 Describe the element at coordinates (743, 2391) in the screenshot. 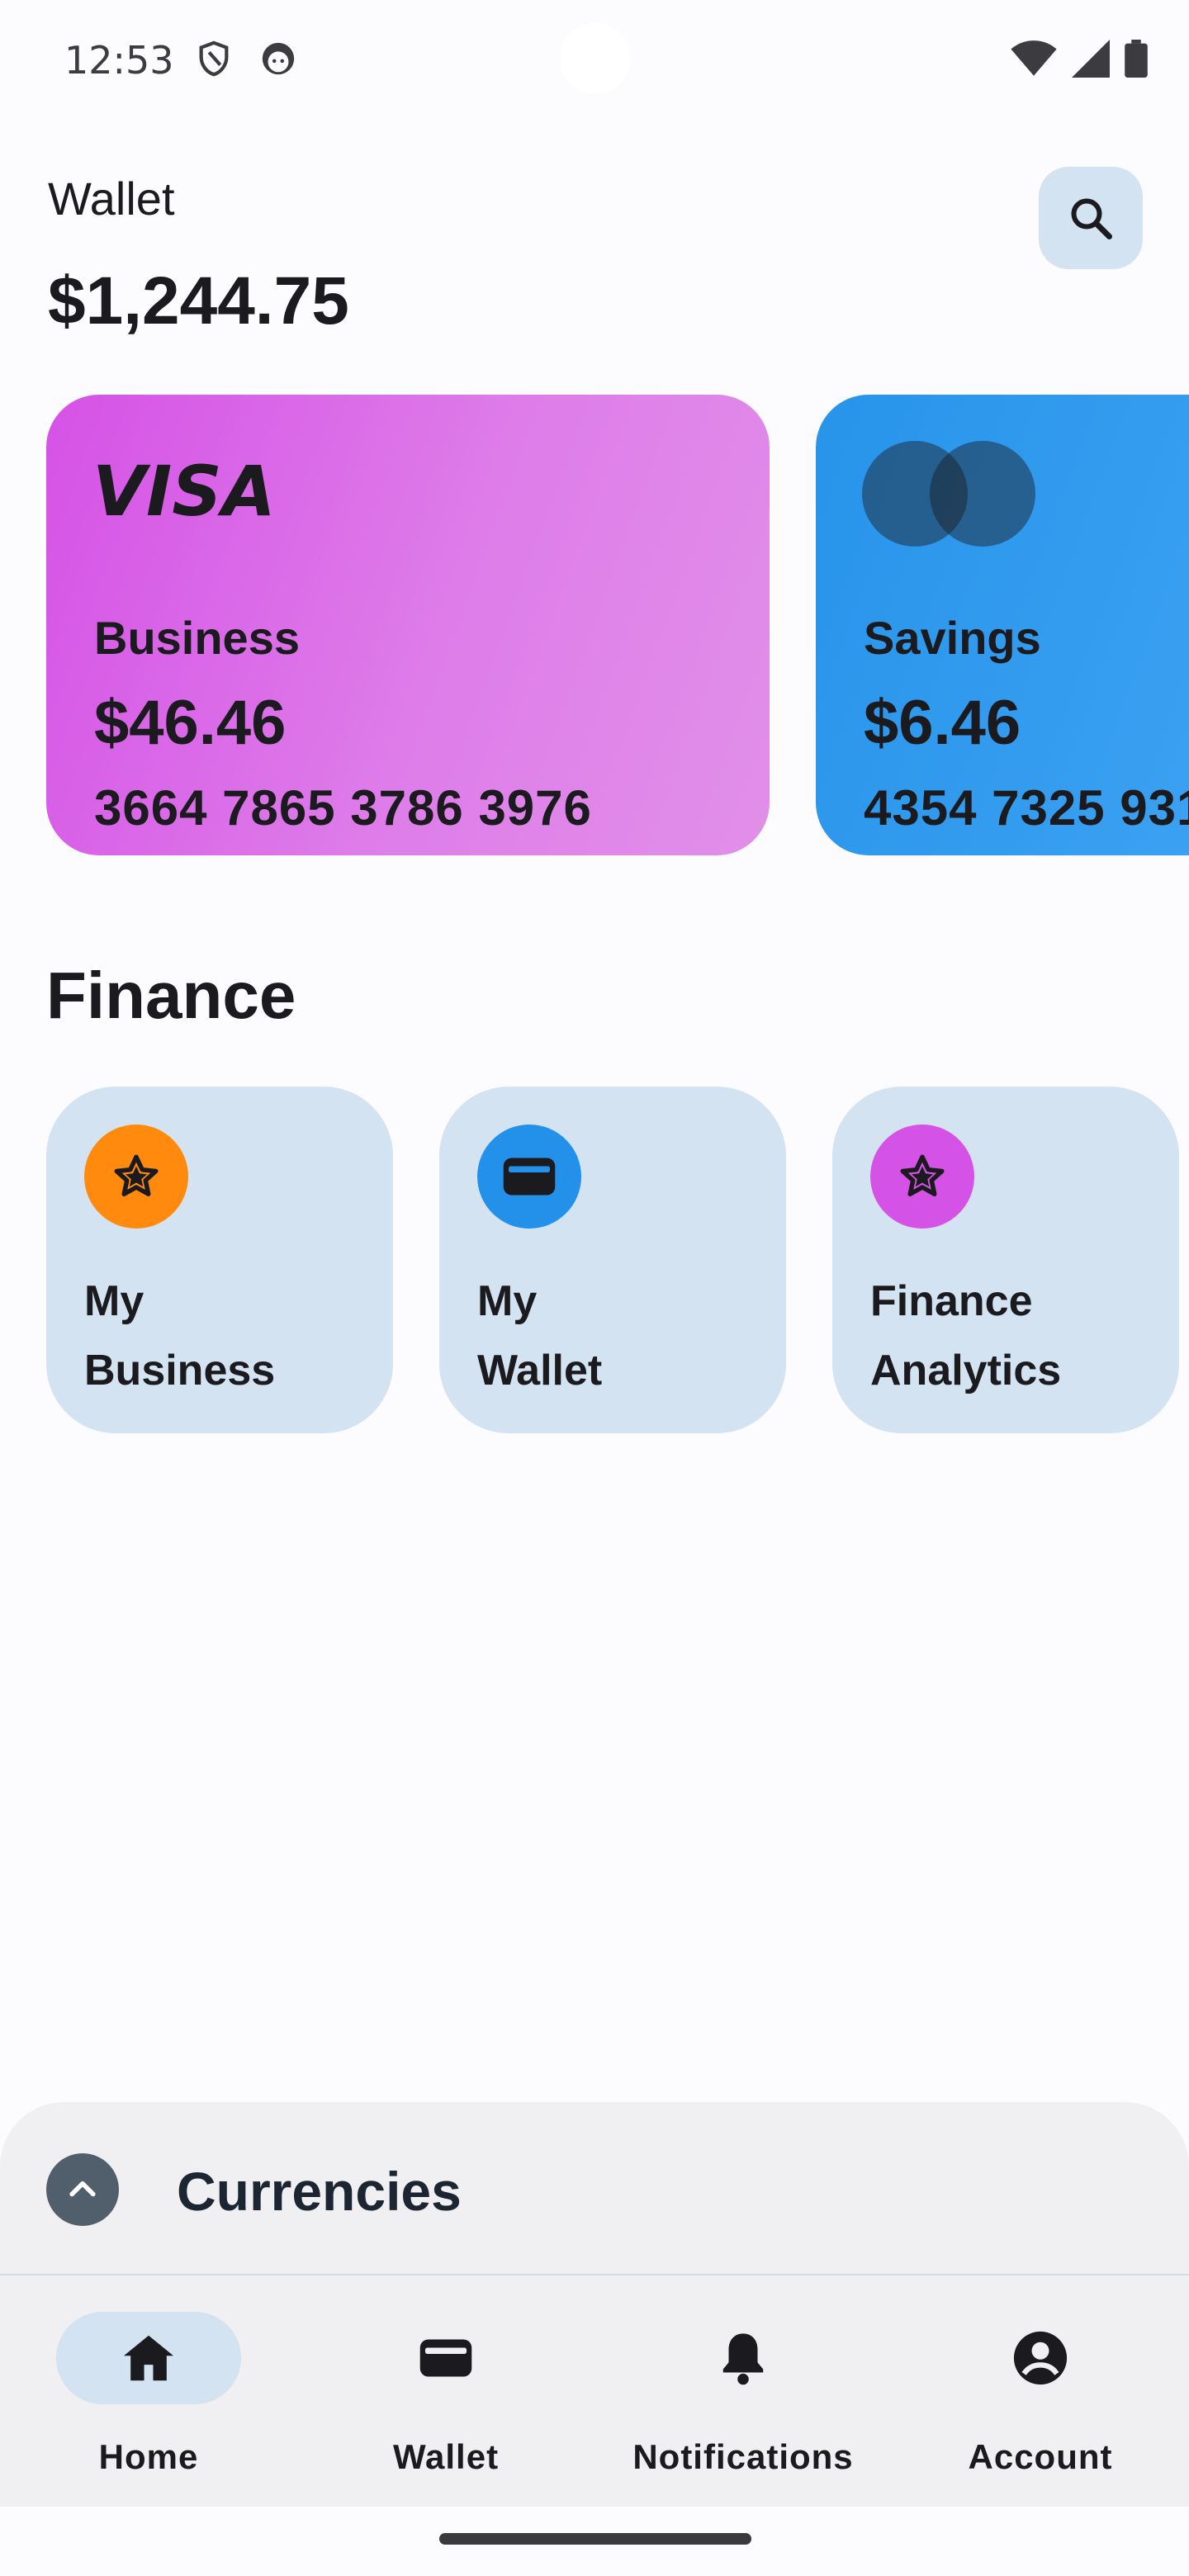

I see `nav-item-notifications: Notifications` at that location.